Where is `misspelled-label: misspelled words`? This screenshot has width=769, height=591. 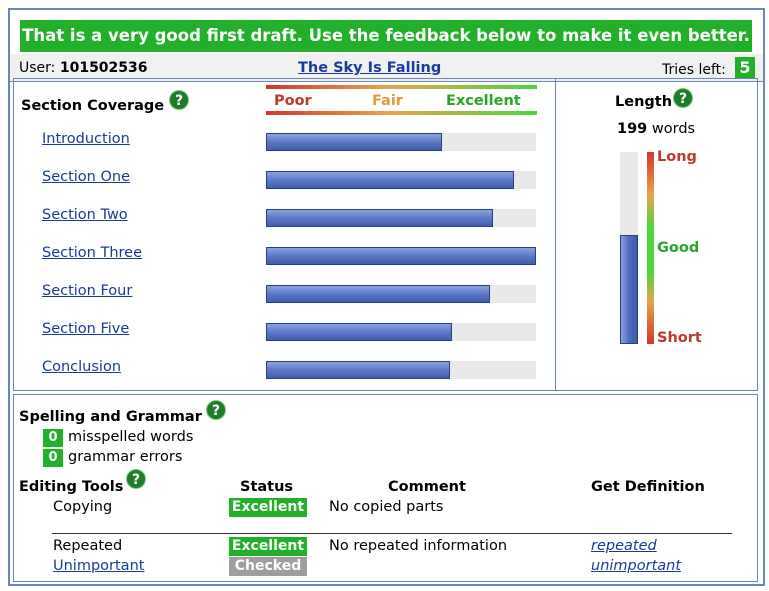 misspelled-label: misspelled words is located at coordinates (131, 437).